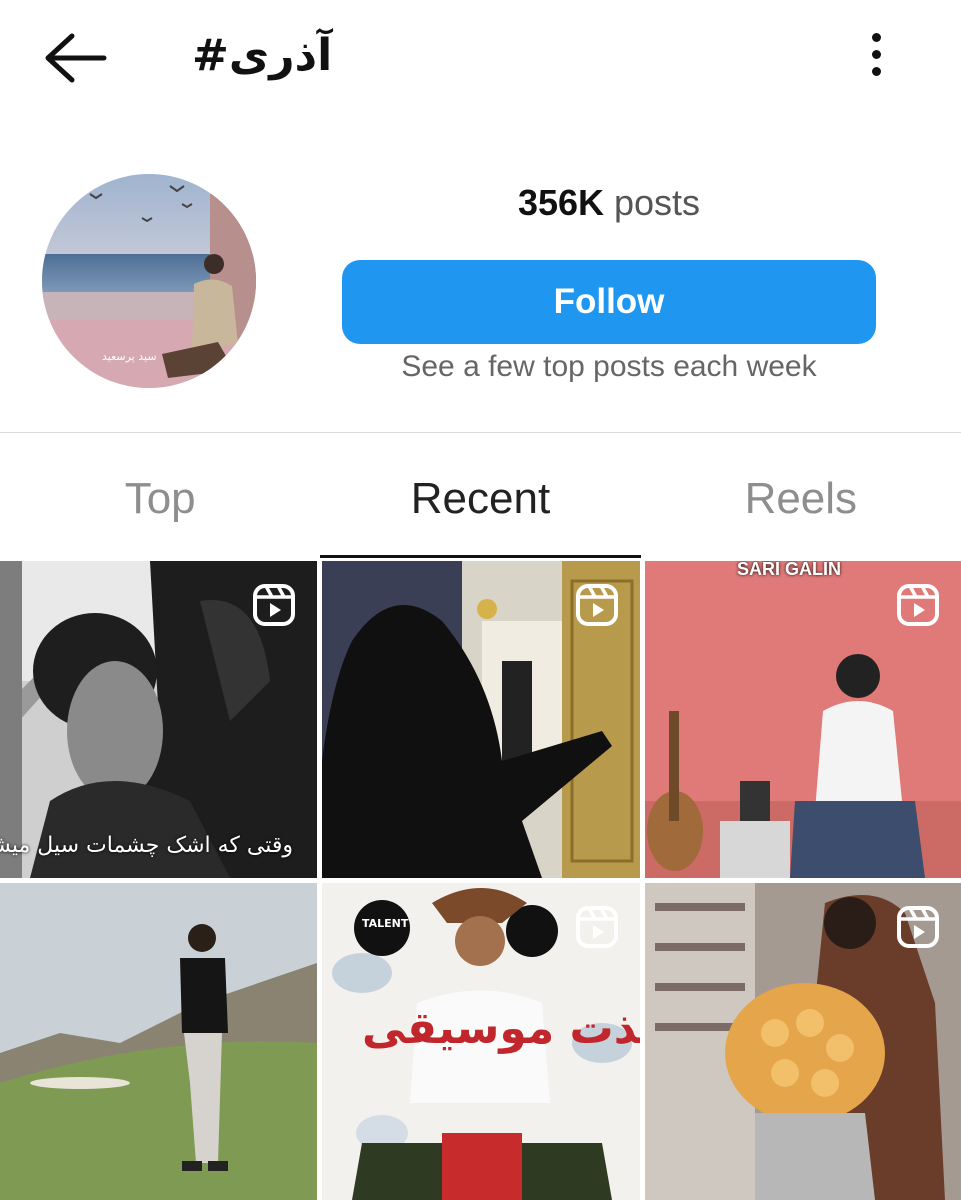 The width and height of the screenshot is (961, 1200). I want to click on posts-count: 356K posts, so click(609, 203).